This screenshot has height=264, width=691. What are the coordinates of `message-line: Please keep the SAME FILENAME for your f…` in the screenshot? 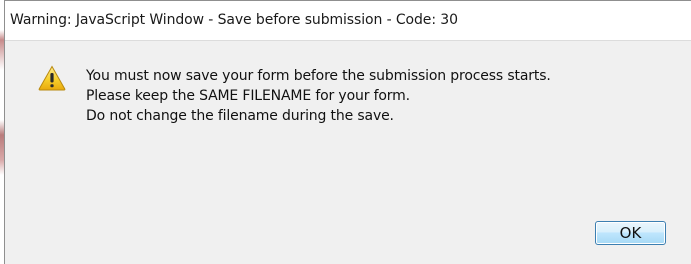 It's located at (248, 96).